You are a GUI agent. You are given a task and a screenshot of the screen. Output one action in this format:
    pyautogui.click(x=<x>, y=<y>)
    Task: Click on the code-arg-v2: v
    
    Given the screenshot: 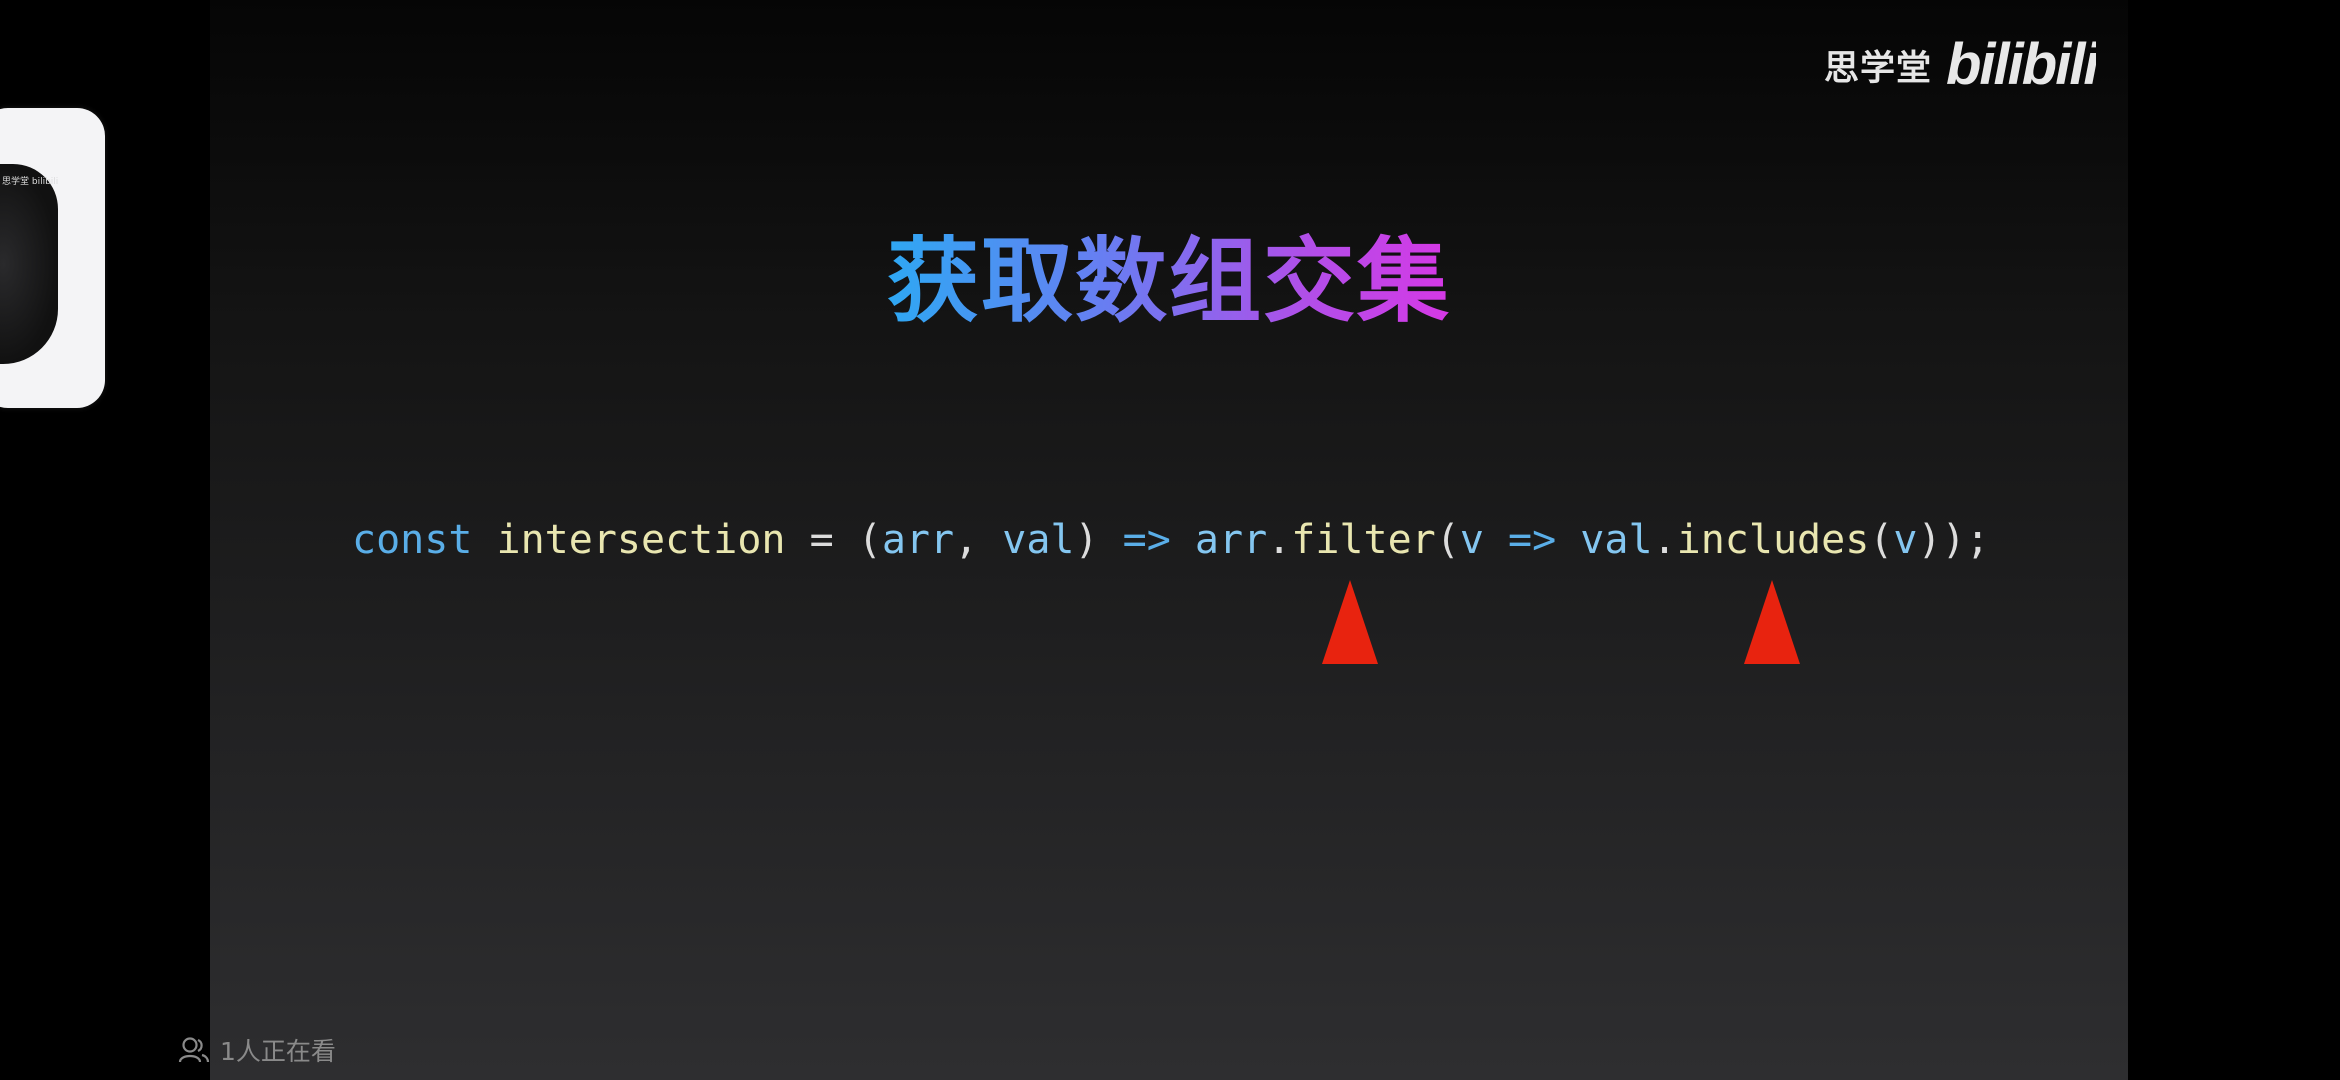 What is the action you would take?
    pyautogui.click(x=1905, y=540)
    